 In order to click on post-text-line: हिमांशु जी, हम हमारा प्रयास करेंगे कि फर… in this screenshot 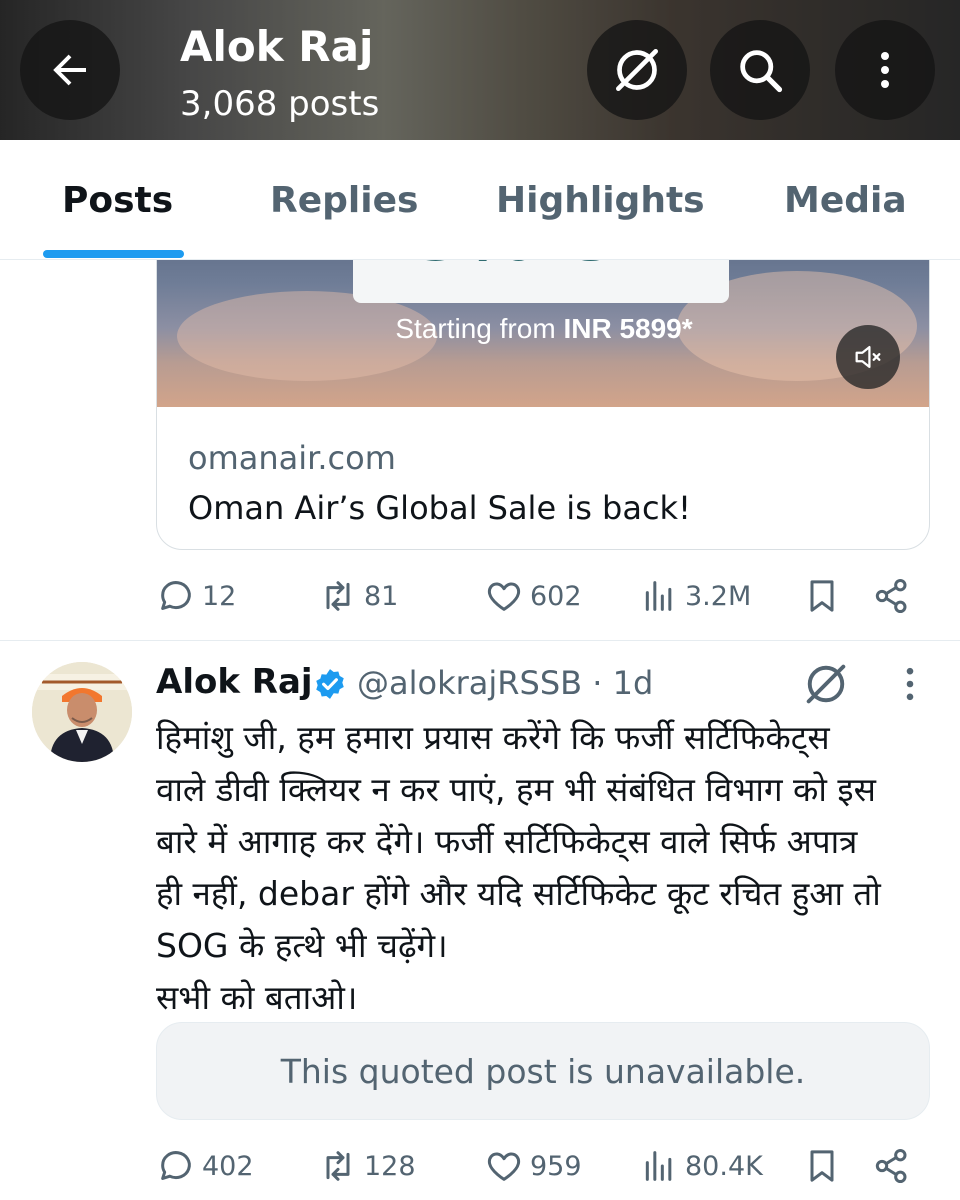, I will do `click(493, 737)`.